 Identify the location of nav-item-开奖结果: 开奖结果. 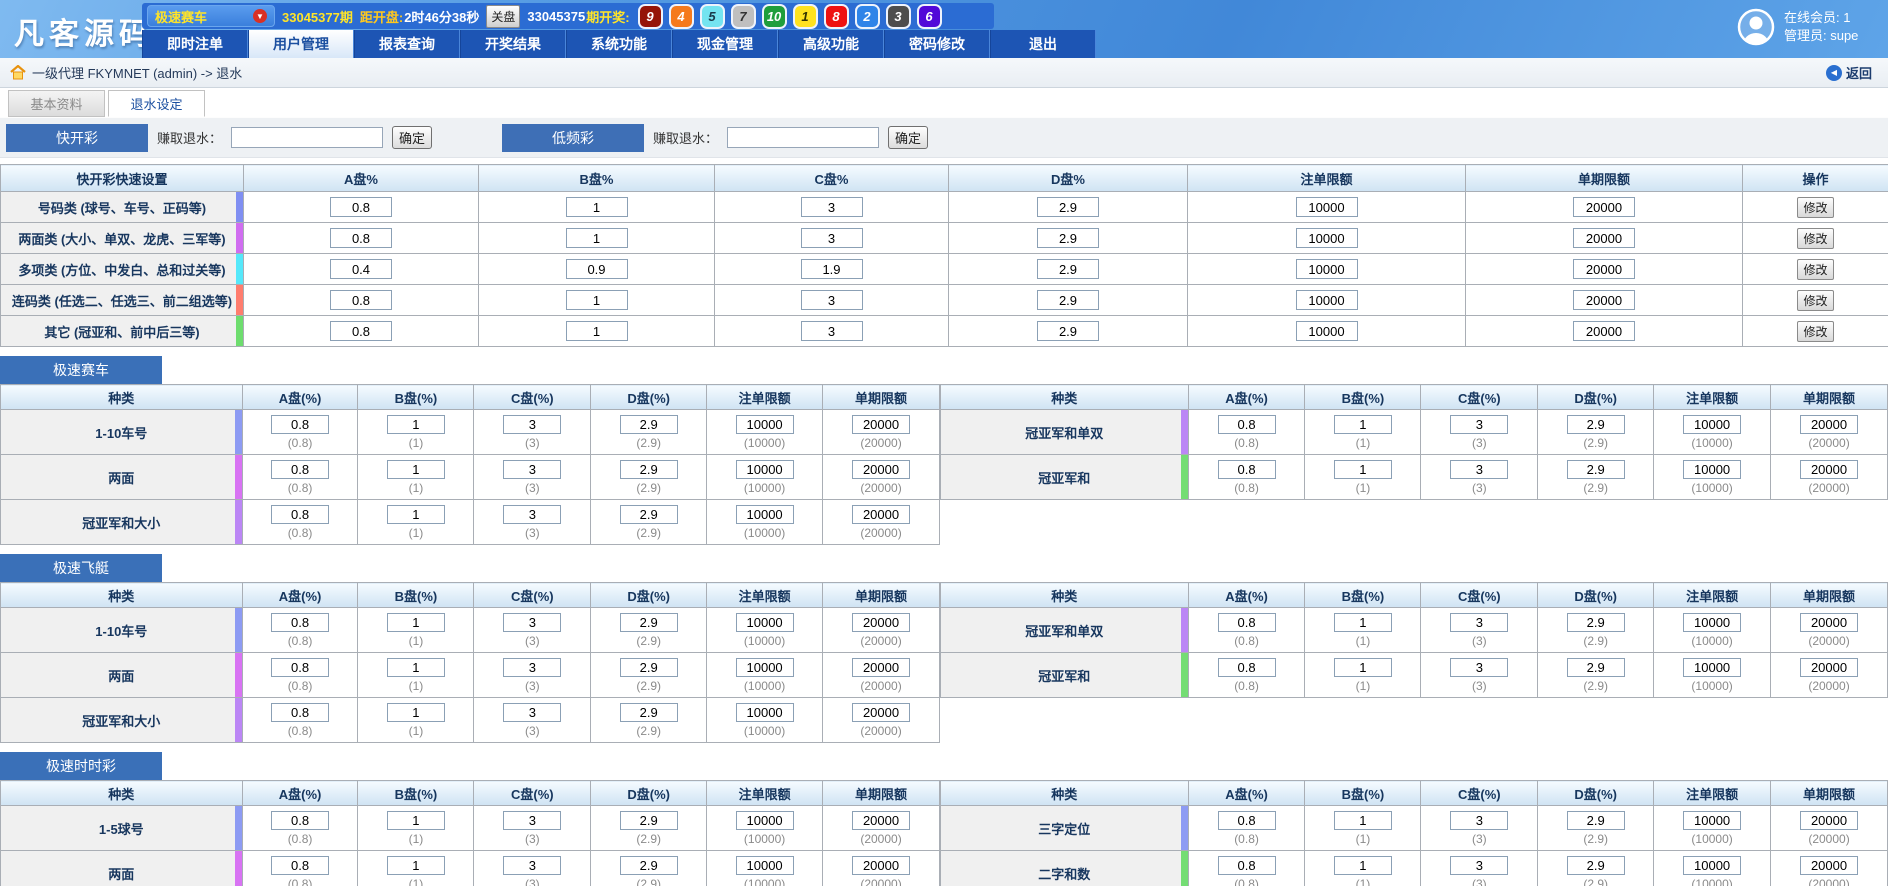
(513, 44).